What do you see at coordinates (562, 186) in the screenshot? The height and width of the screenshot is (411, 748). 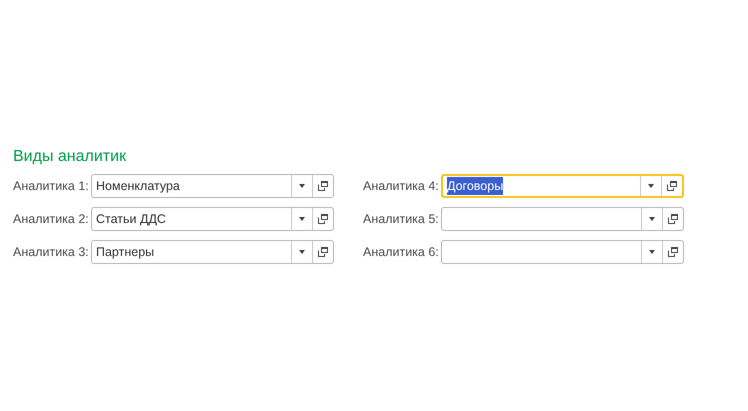 I see `combo-field: Договоры` at bounding box center [562, 186].